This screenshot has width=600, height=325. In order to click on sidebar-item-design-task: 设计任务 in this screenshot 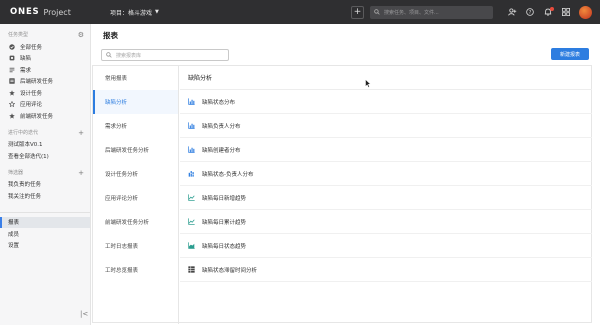, I will do `click(45, 93)`.